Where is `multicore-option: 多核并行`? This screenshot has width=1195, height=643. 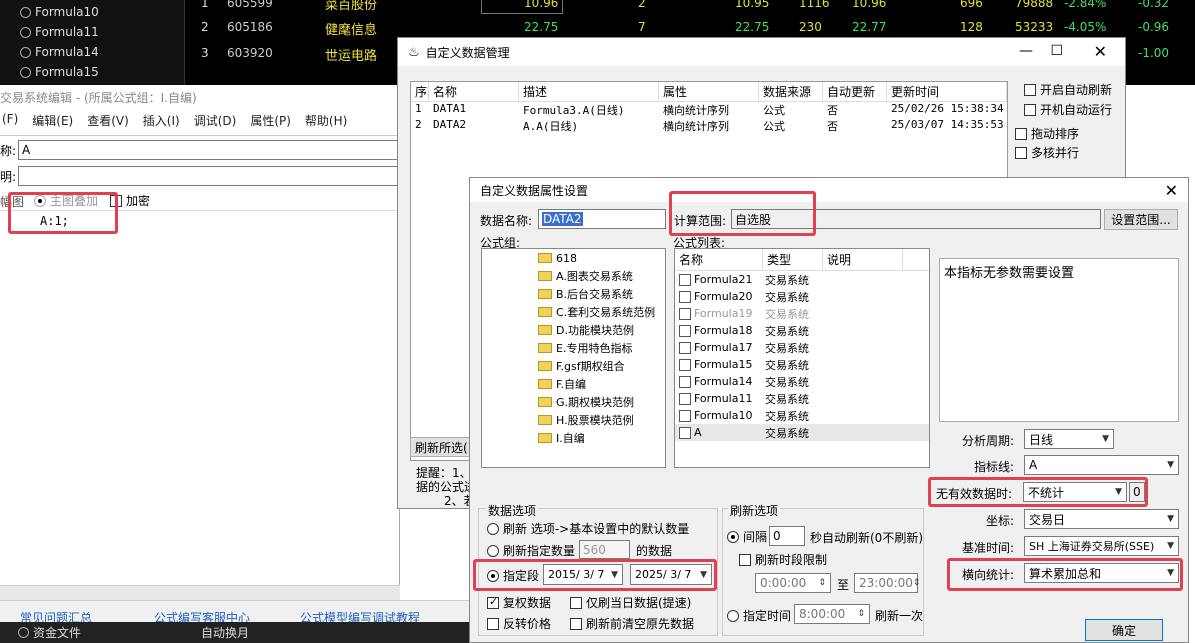
multicore-option: 多核并行 is located at coordinates (1047, 152).